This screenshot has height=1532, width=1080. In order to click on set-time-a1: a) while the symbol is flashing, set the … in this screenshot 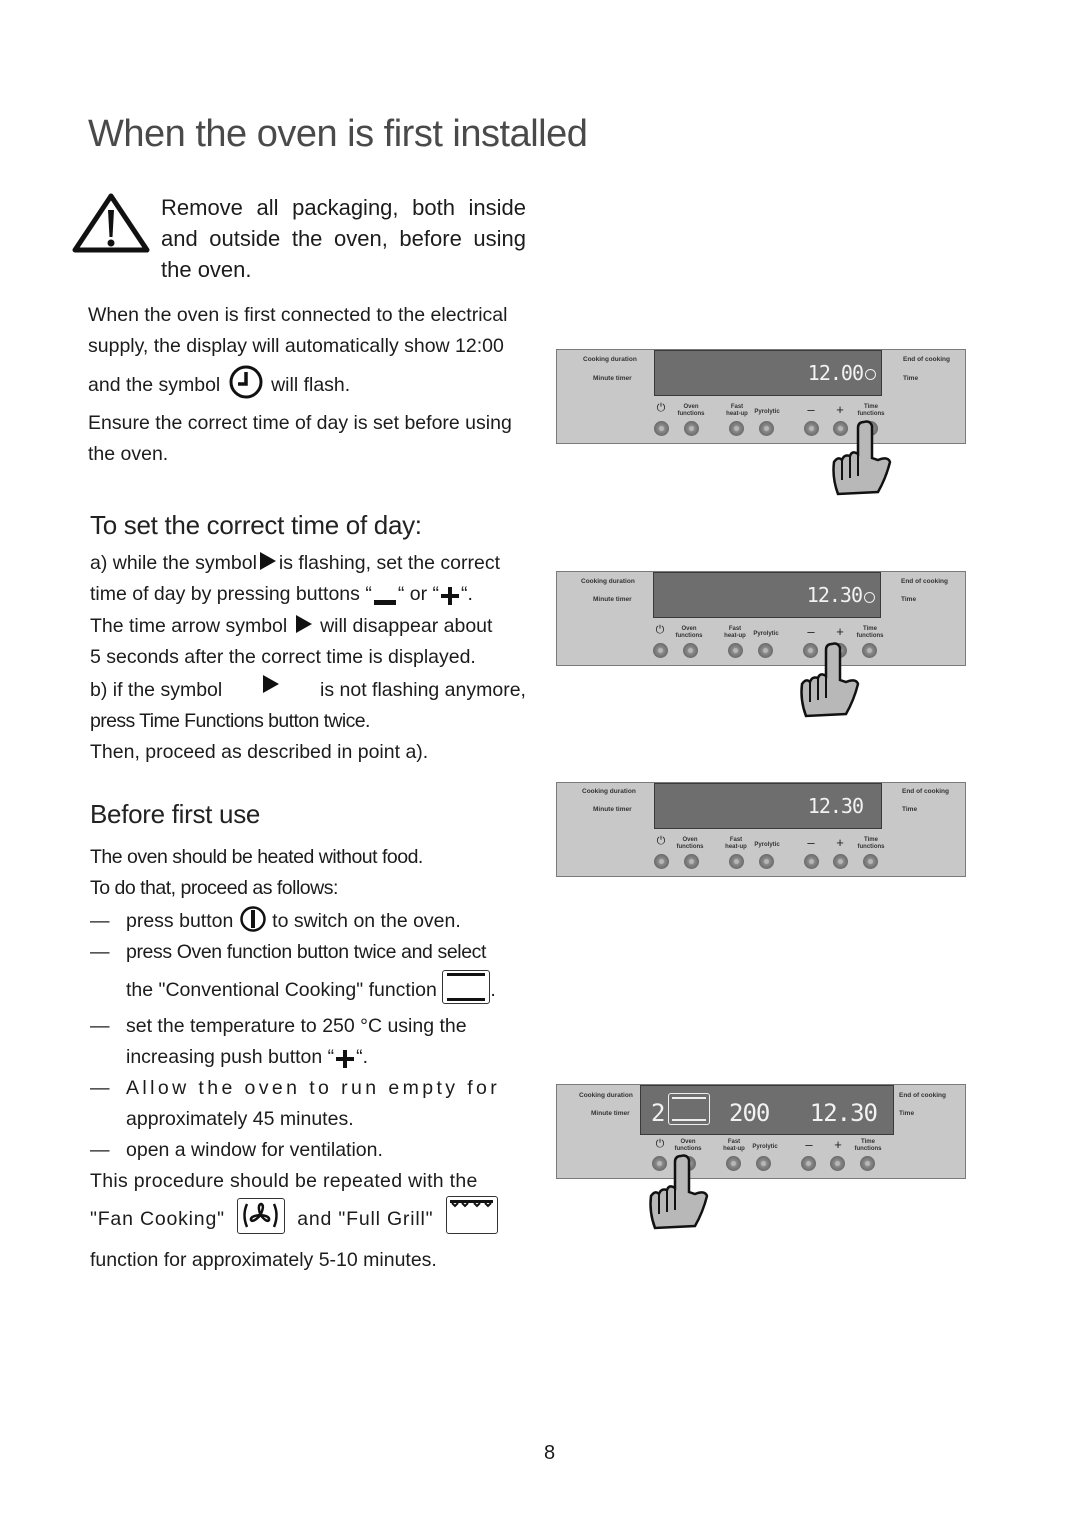, I will do `click(295, 563)`.